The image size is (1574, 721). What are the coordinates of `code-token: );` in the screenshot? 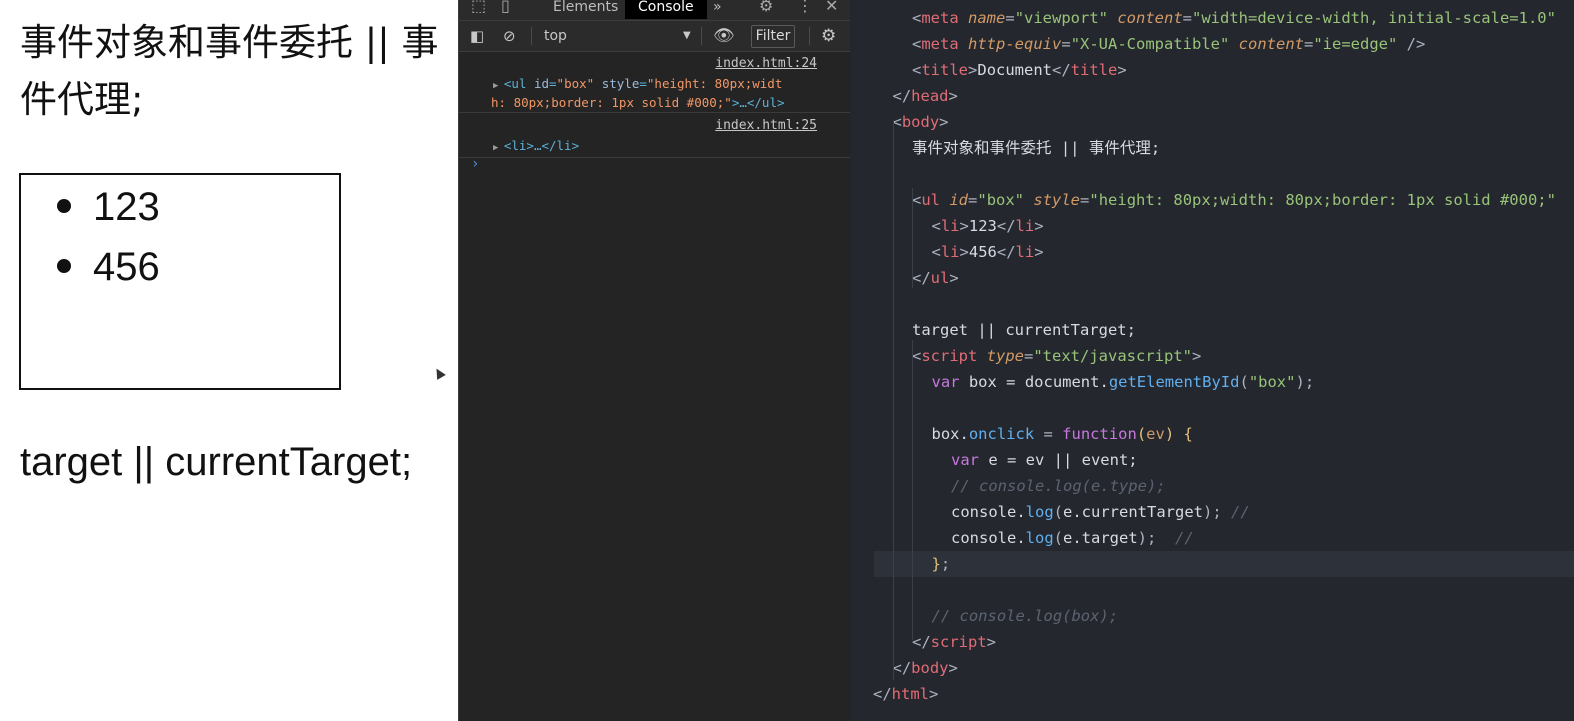 It's located at (1147, 538).